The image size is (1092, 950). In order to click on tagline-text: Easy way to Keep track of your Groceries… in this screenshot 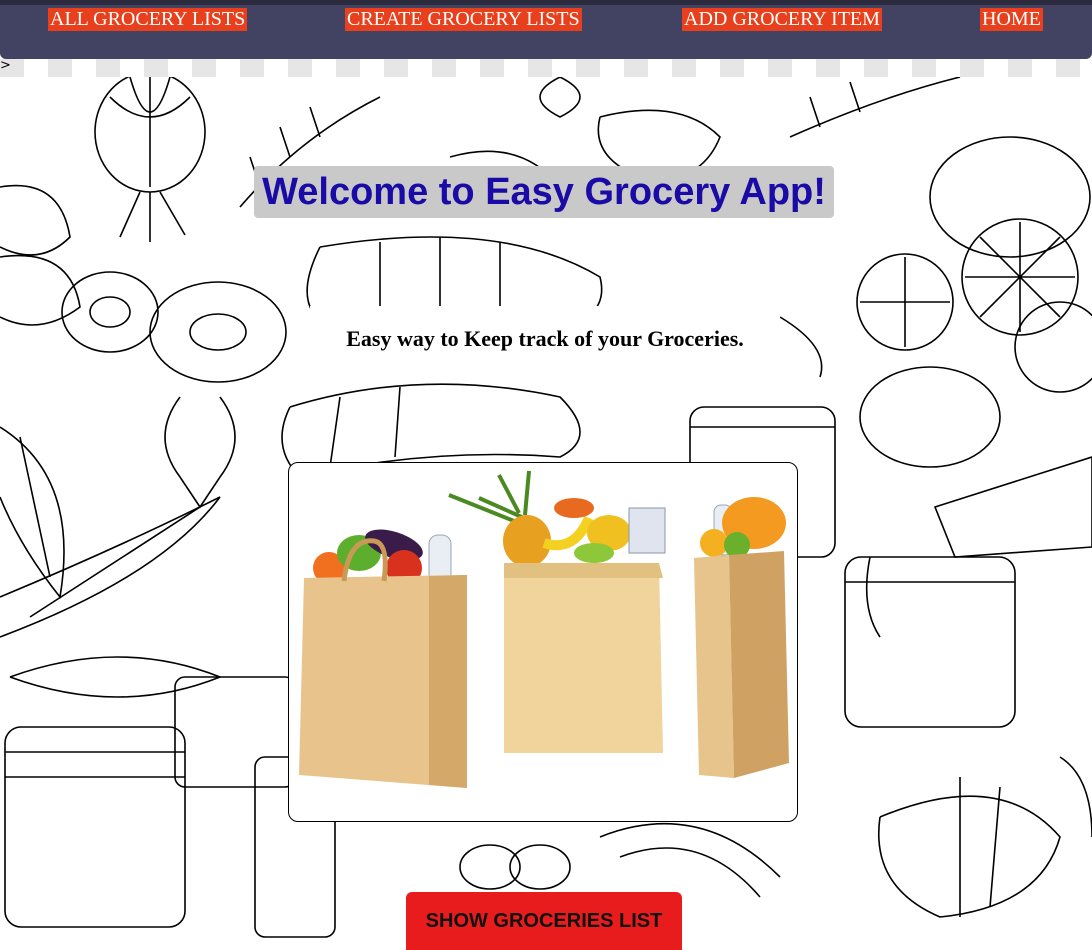, I will do `click(545, 338)`.